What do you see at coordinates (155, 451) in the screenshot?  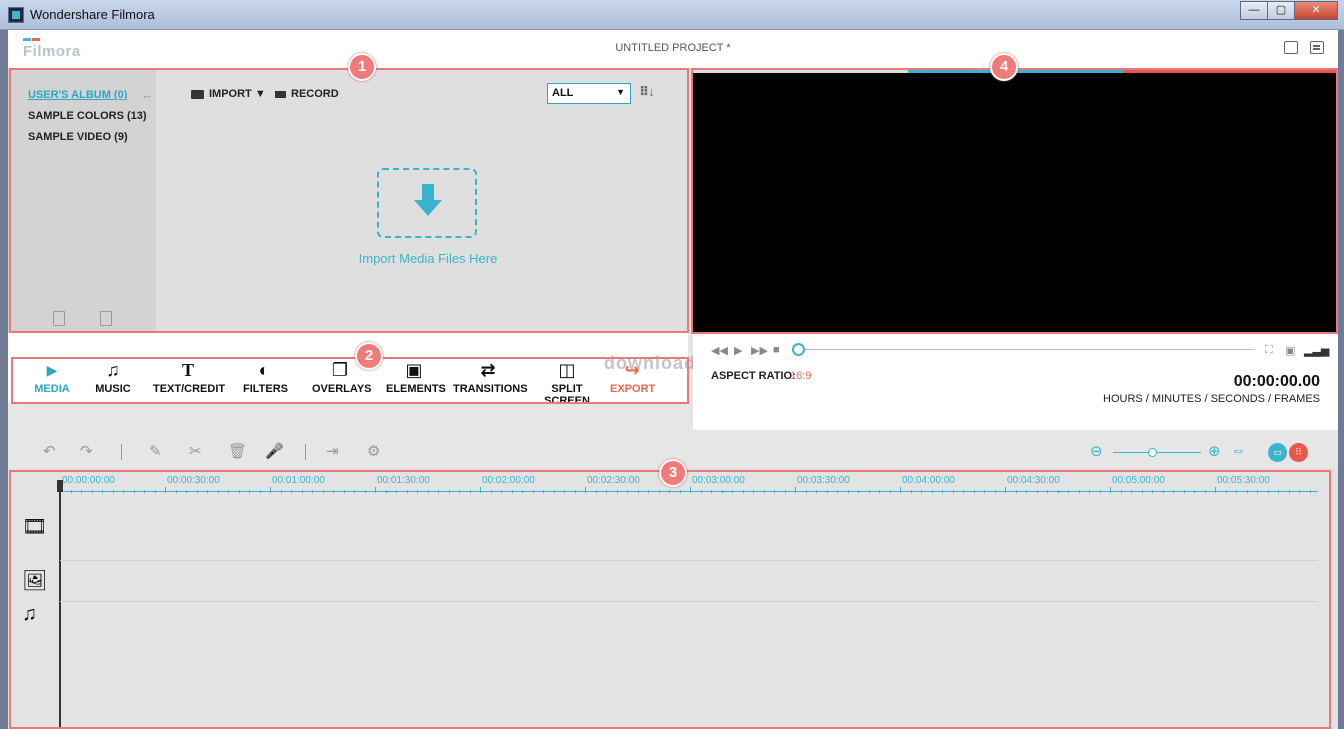 I see `edit-icon: ✎` at bounding box center [155, 451].